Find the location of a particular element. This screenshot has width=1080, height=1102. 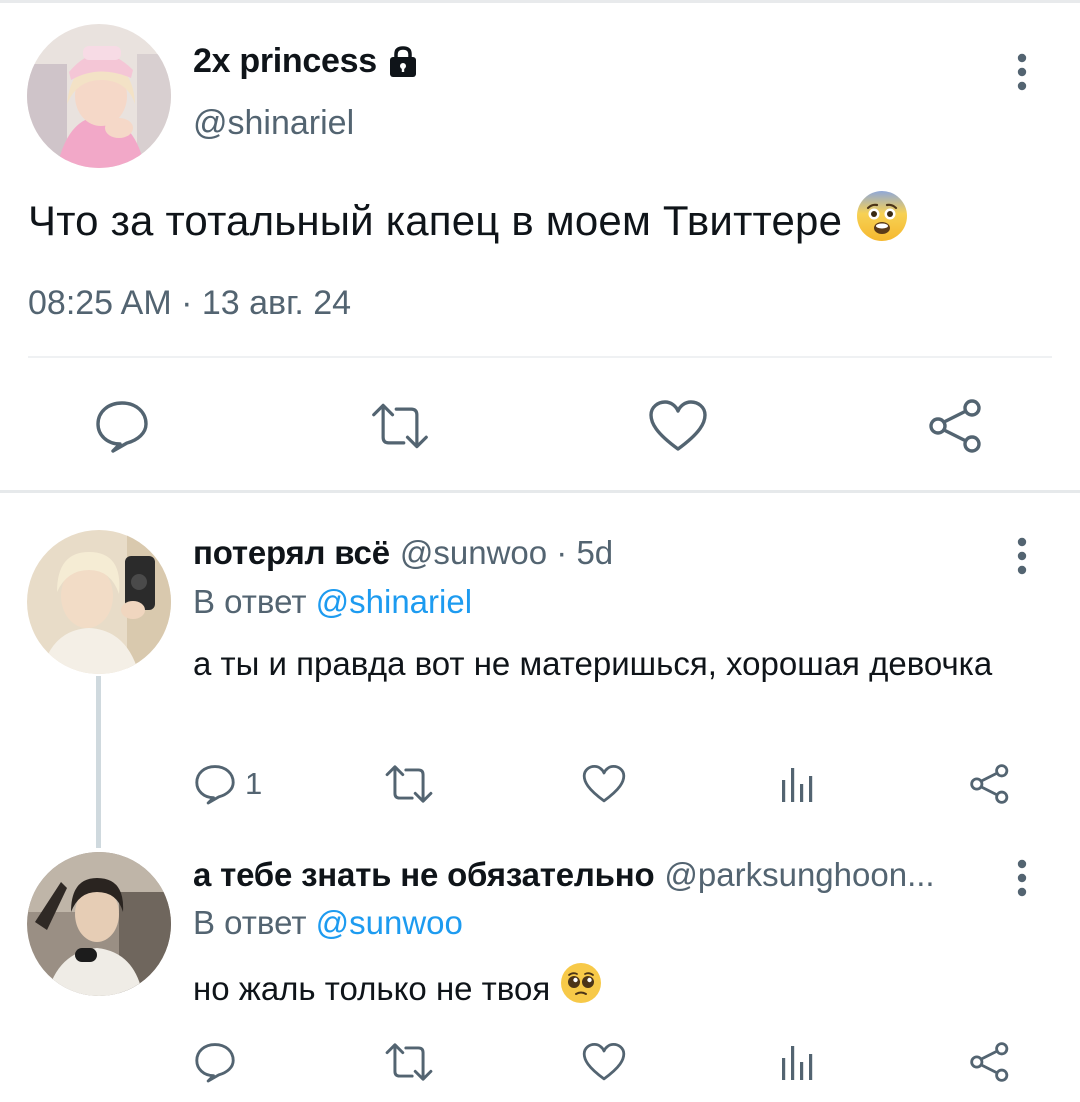

section-separator is located at coordinates (540, 491).